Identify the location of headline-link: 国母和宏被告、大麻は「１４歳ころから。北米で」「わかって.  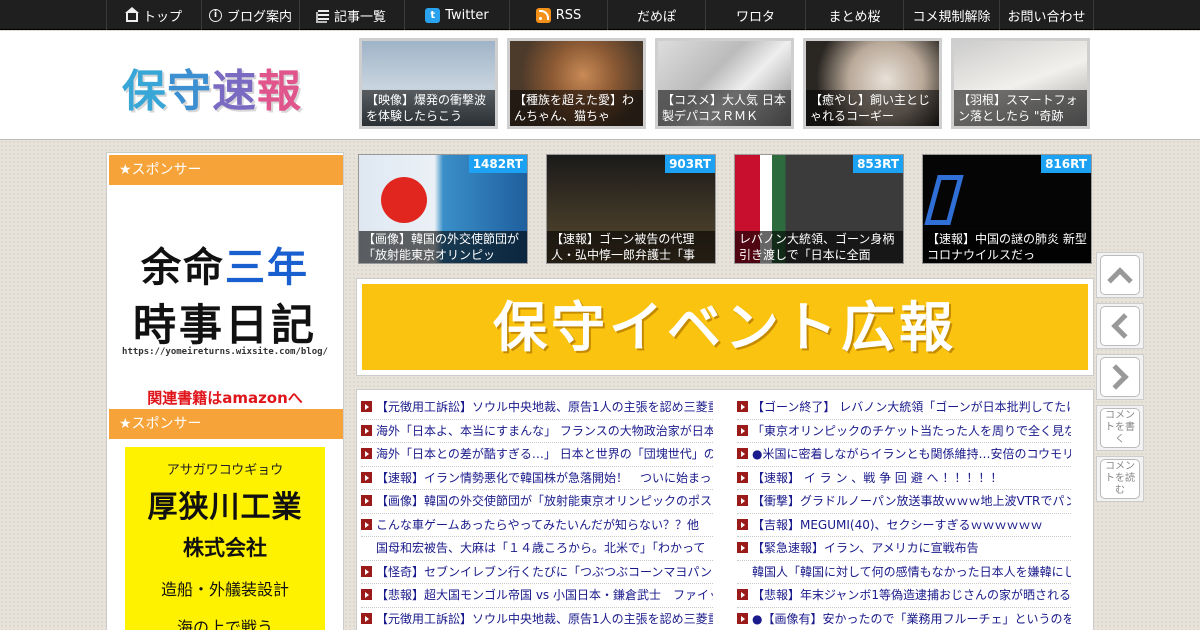
(537, 549).